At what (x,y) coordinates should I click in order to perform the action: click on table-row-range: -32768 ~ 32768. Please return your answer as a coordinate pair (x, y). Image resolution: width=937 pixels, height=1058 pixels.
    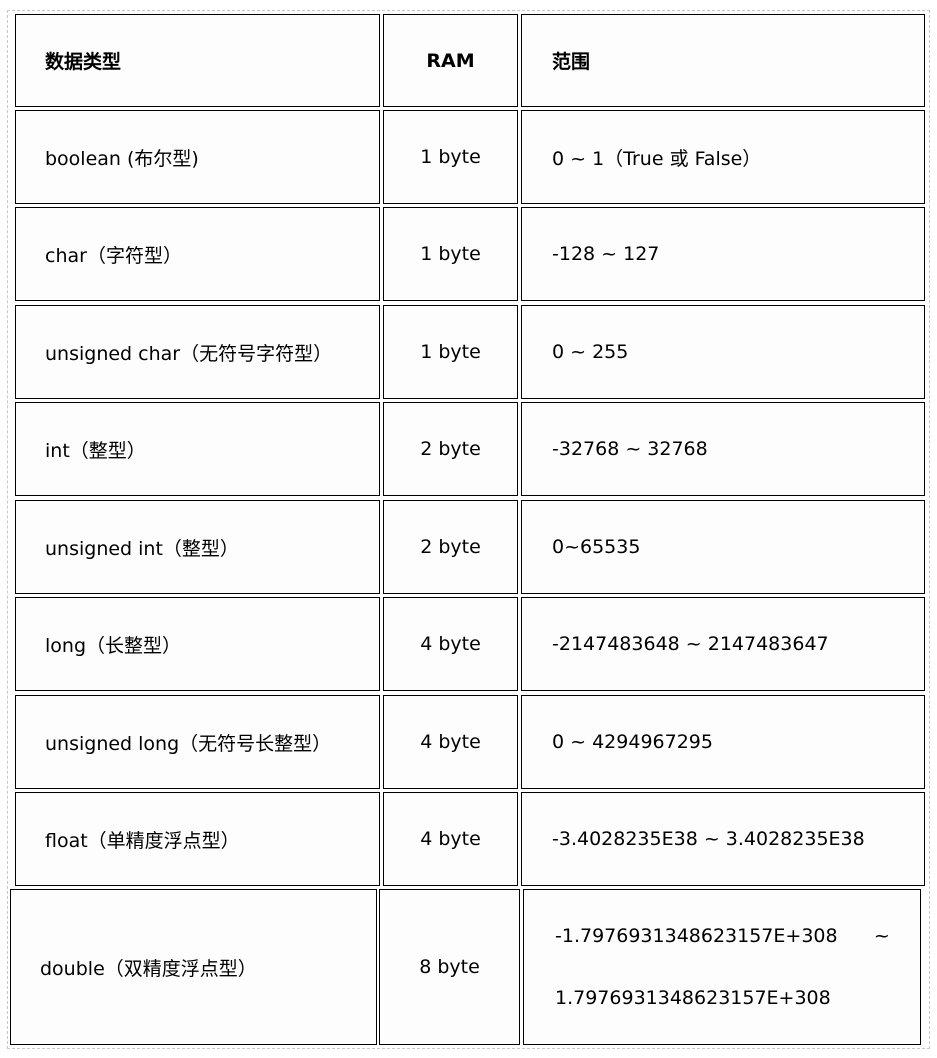
    Looking at the image, I should click on (723, 449).